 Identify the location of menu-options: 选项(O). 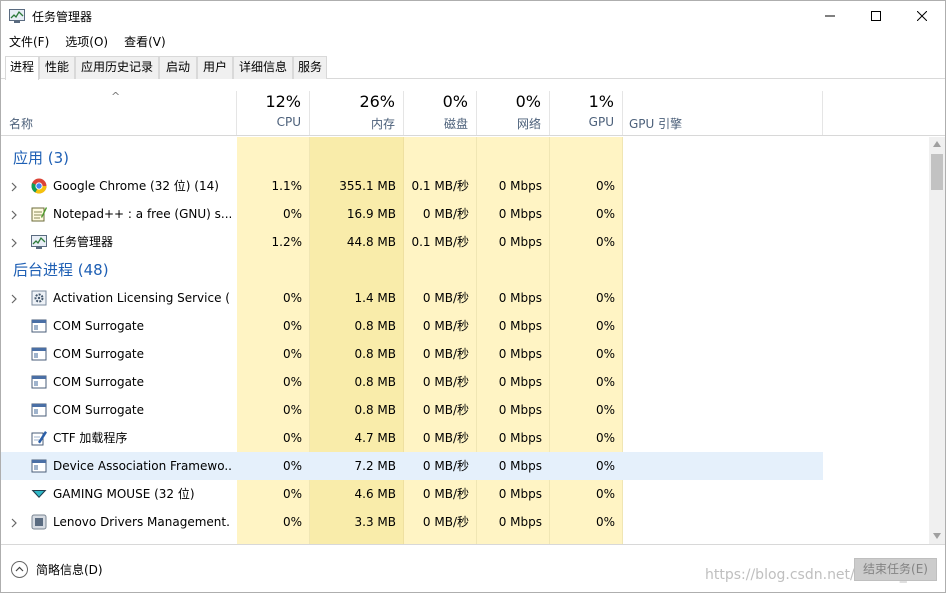
(86, 42).